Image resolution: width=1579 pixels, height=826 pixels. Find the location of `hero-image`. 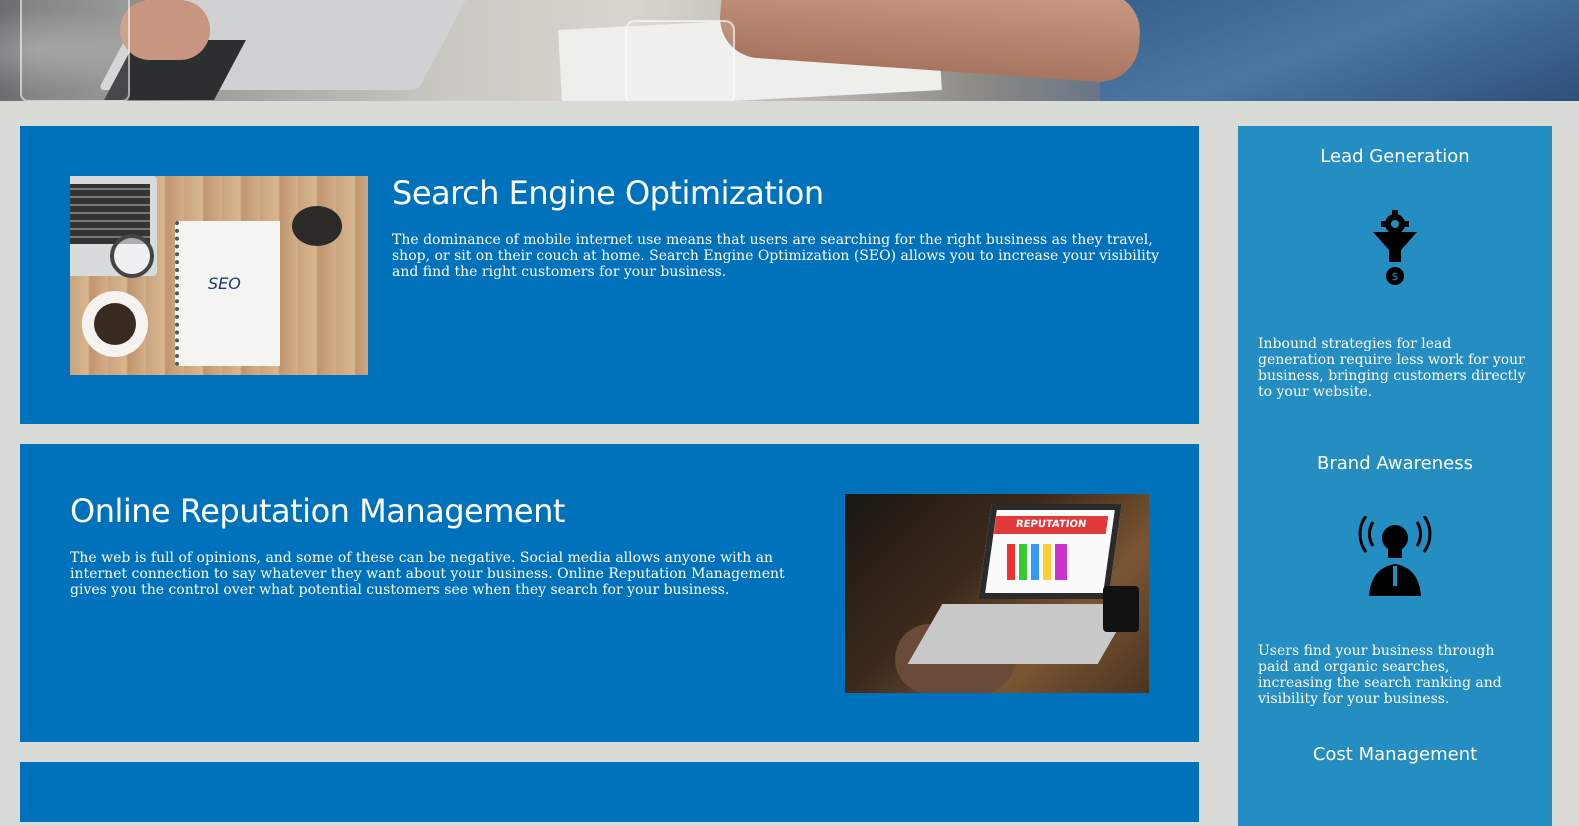

hero-image is located at coordinates (789, 50).